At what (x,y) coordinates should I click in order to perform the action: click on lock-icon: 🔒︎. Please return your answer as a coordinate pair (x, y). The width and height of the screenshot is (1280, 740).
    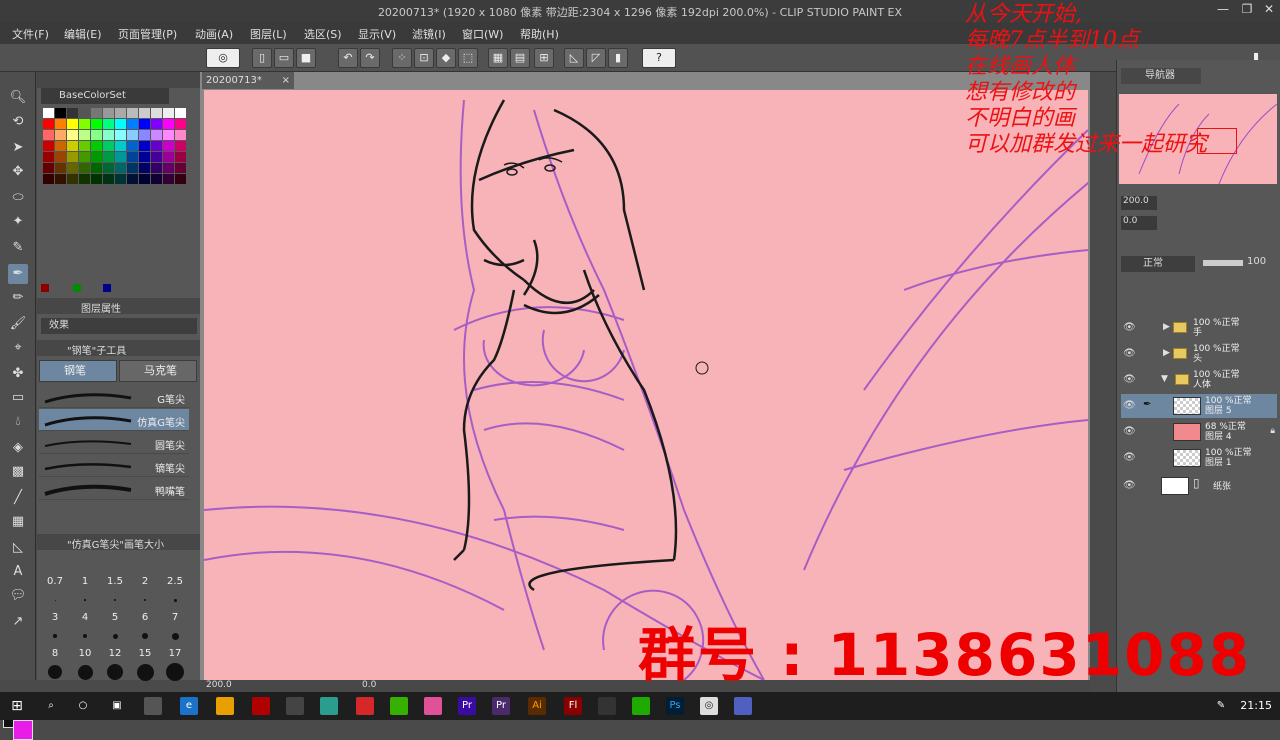
    Looking at the image, I should click on (1272, 431).